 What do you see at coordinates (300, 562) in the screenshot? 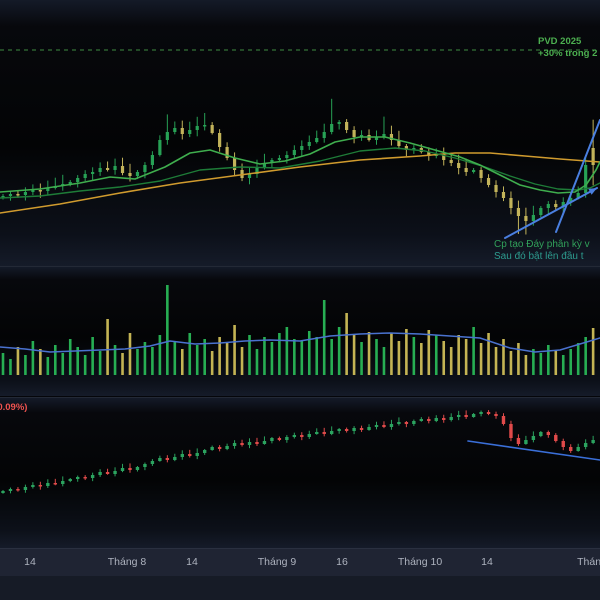
I see `time-axis: 14Tháng 814Tháng 916Tháng 1014Tháng` at bounding box center [300, 562].